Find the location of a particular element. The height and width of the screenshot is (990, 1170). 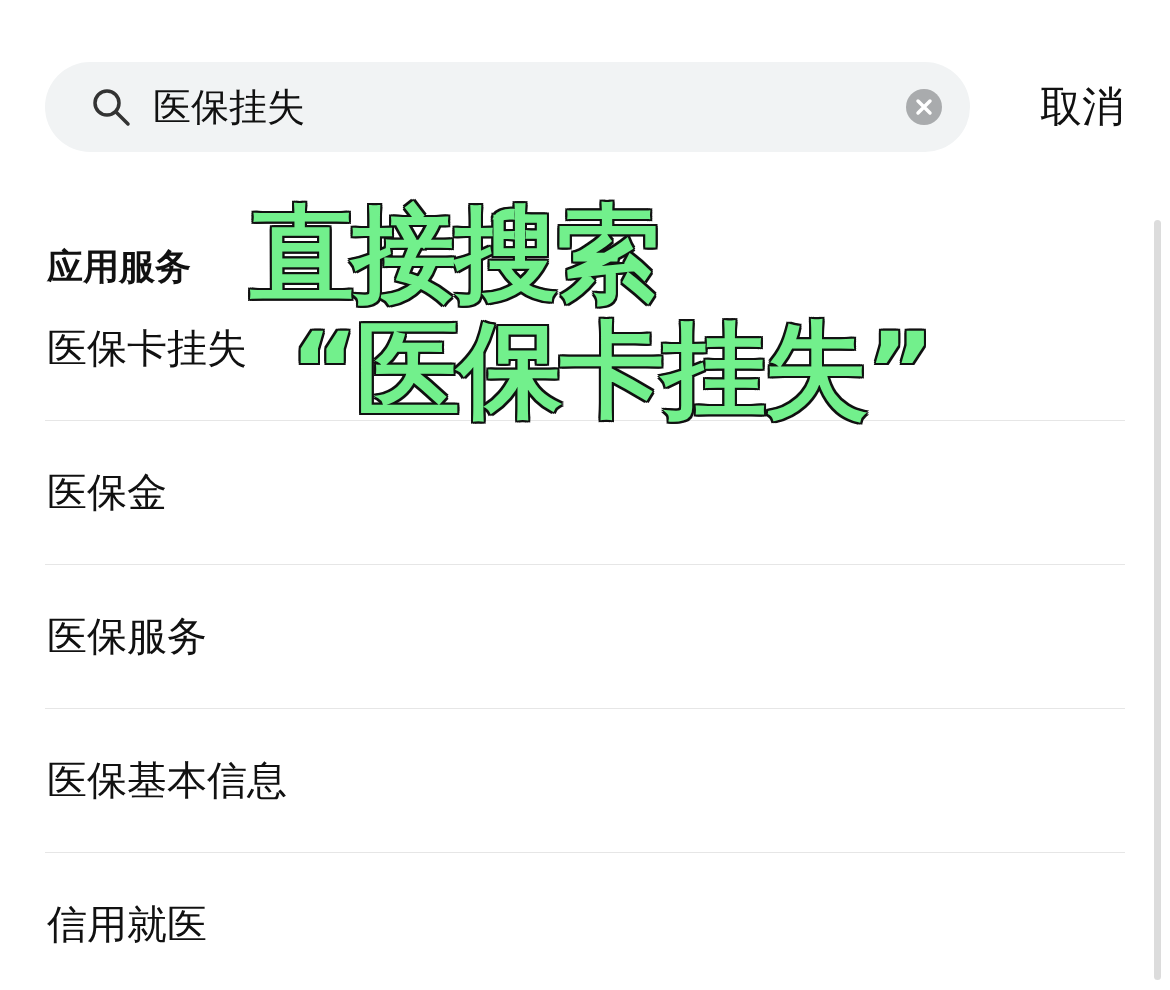

search-icon is located at coordinates (111, 107).